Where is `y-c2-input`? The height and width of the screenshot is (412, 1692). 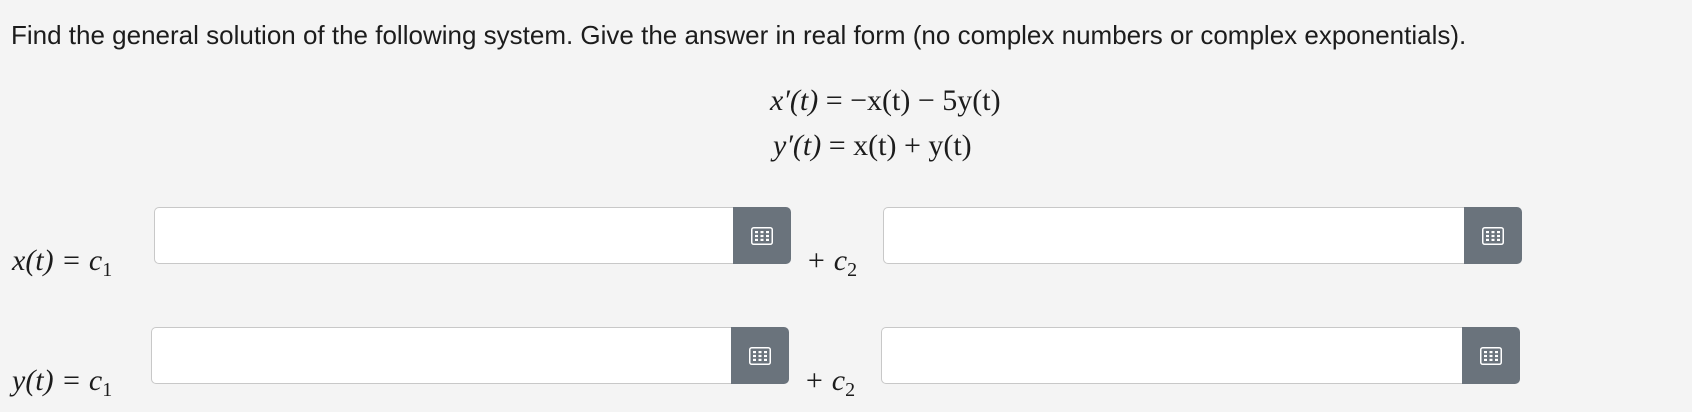 y-c2-input is located at coordinates (1171, 355).